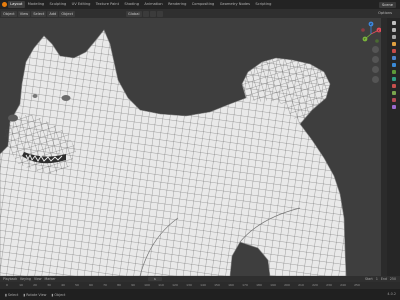  Describe the element at coordinates (60, 294) in the screenshot. I see `status-object: Object` at that location.